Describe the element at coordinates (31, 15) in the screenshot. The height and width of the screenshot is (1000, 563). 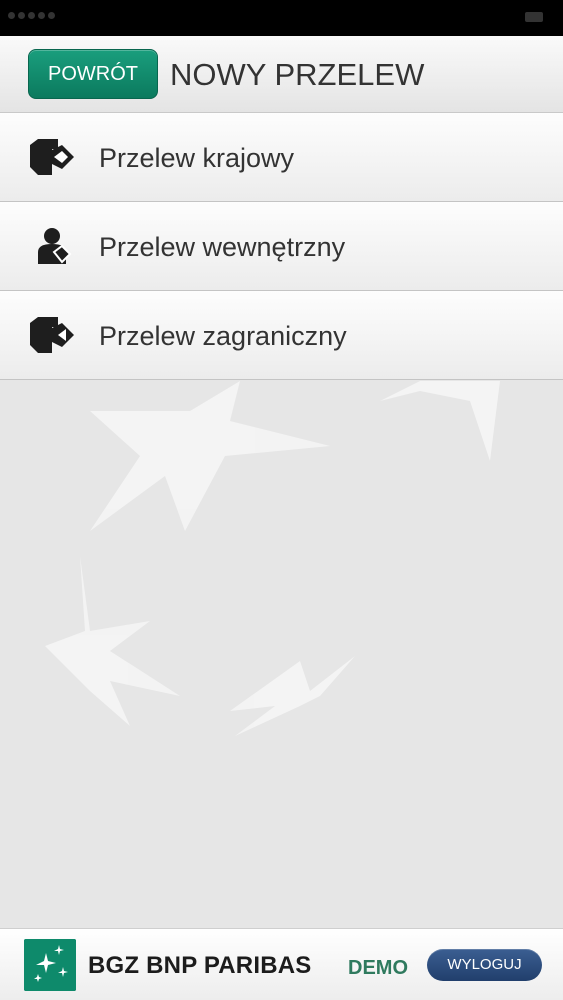
I see `signal-icon` at that location.